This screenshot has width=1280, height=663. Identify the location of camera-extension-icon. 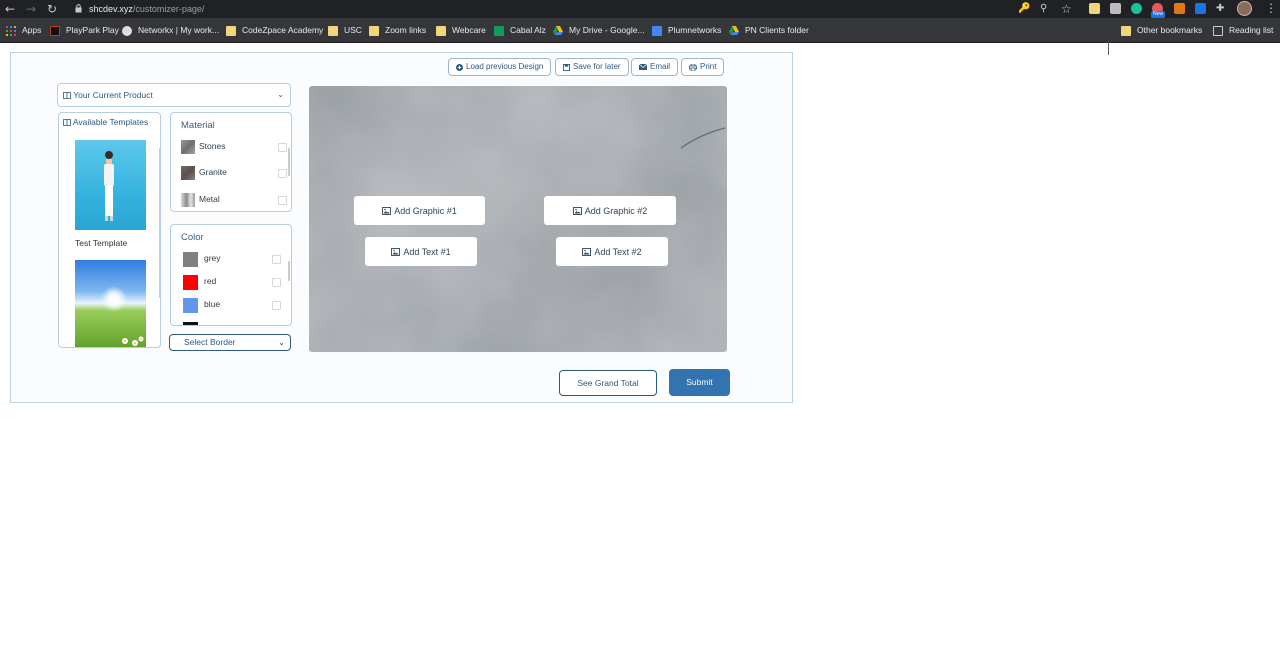
(1115, 8).